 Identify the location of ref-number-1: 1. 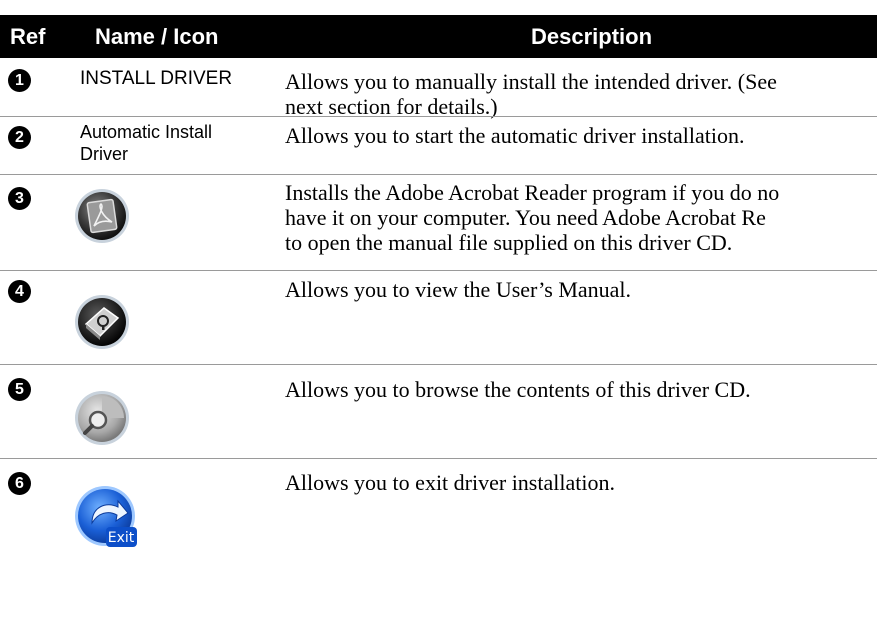
(19, 80).